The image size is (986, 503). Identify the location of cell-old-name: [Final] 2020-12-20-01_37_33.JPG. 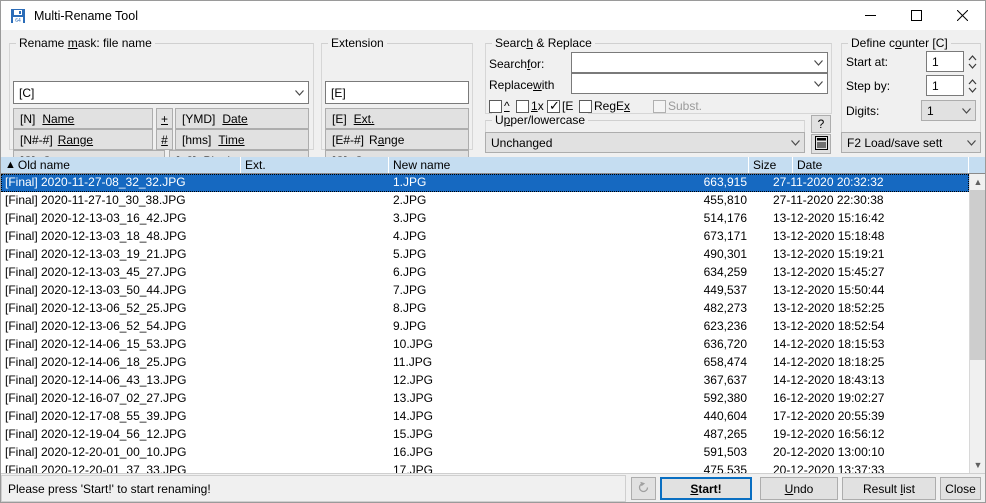
(96, 468).